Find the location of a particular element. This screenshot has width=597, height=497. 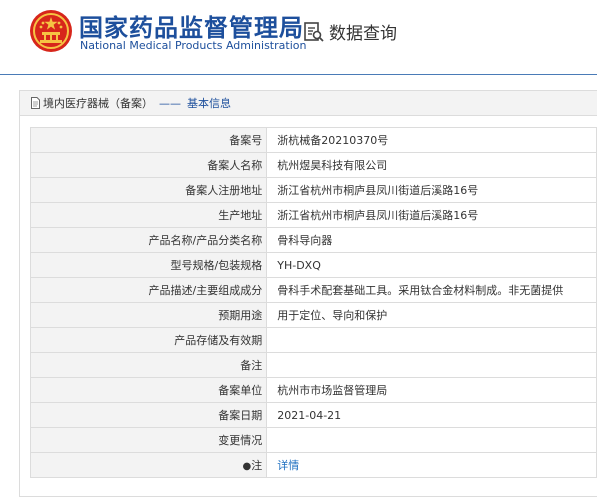

field-value: 用于定位、导向和保护 is located at coordinates (431, 315).